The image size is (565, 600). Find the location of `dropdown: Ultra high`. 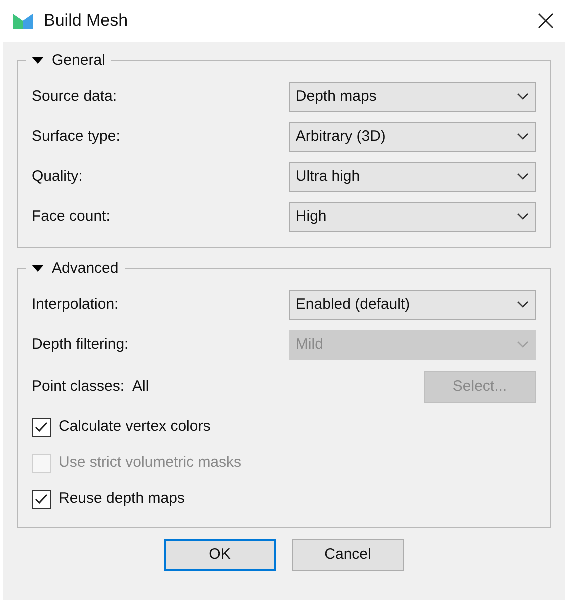

dropdown: Ultra high is located at coordinates (412, 177).